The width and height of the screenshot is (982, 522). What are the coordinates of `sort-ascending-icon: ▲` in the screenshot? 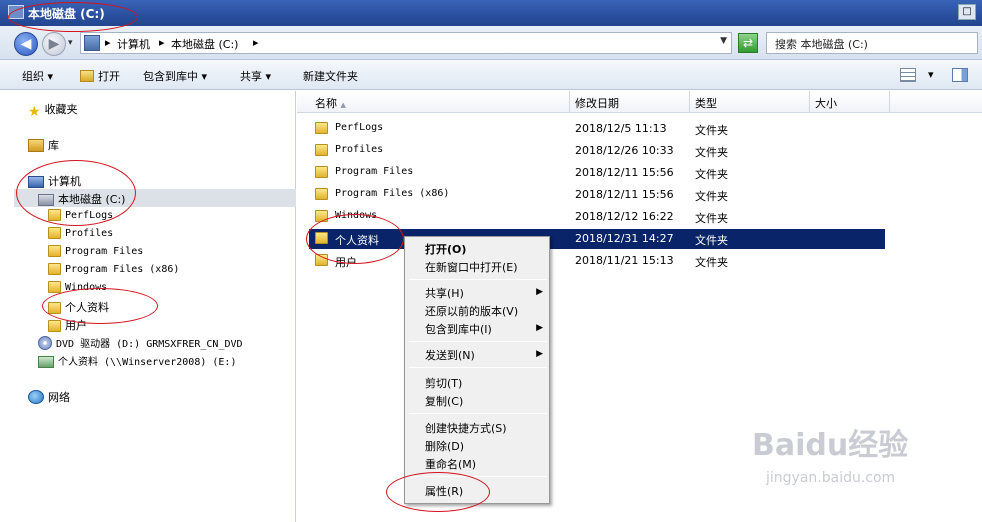 It's located at (343, 105).